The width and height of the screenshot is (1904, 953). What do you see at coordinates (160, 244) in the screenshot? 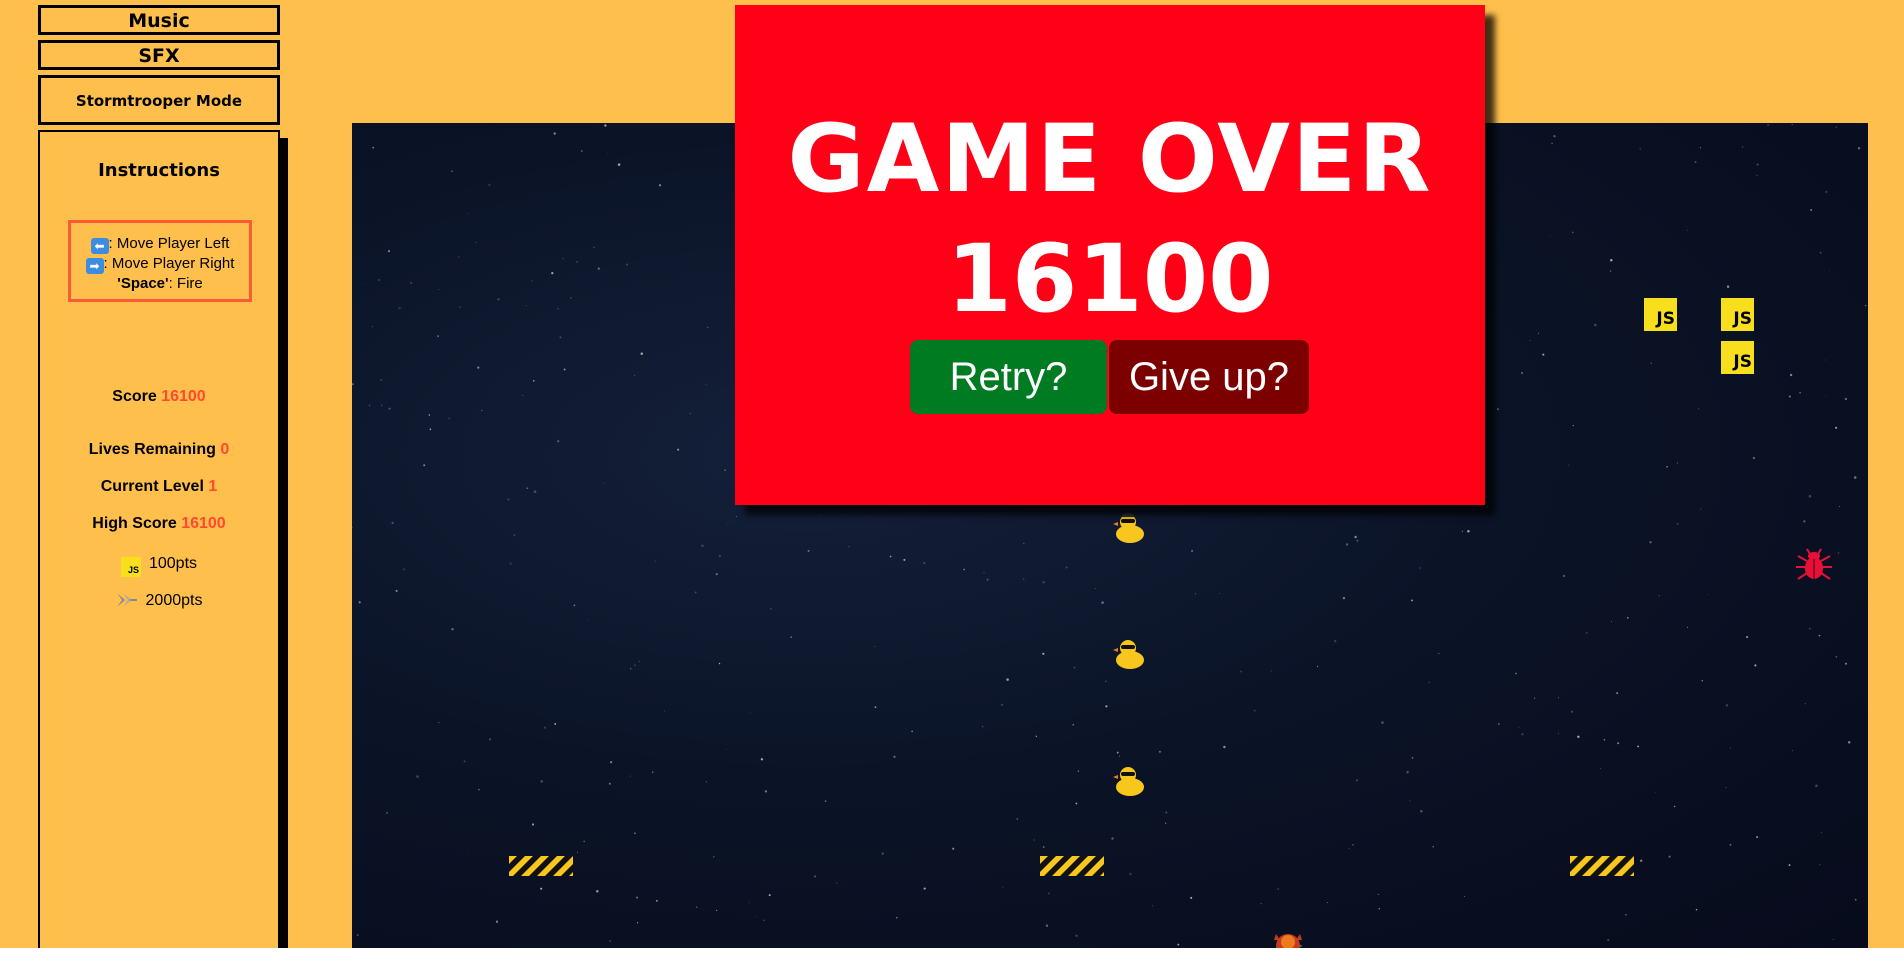
I see `control-line-left: ⬅: Move Player Left` at bounding box center [160, 244].